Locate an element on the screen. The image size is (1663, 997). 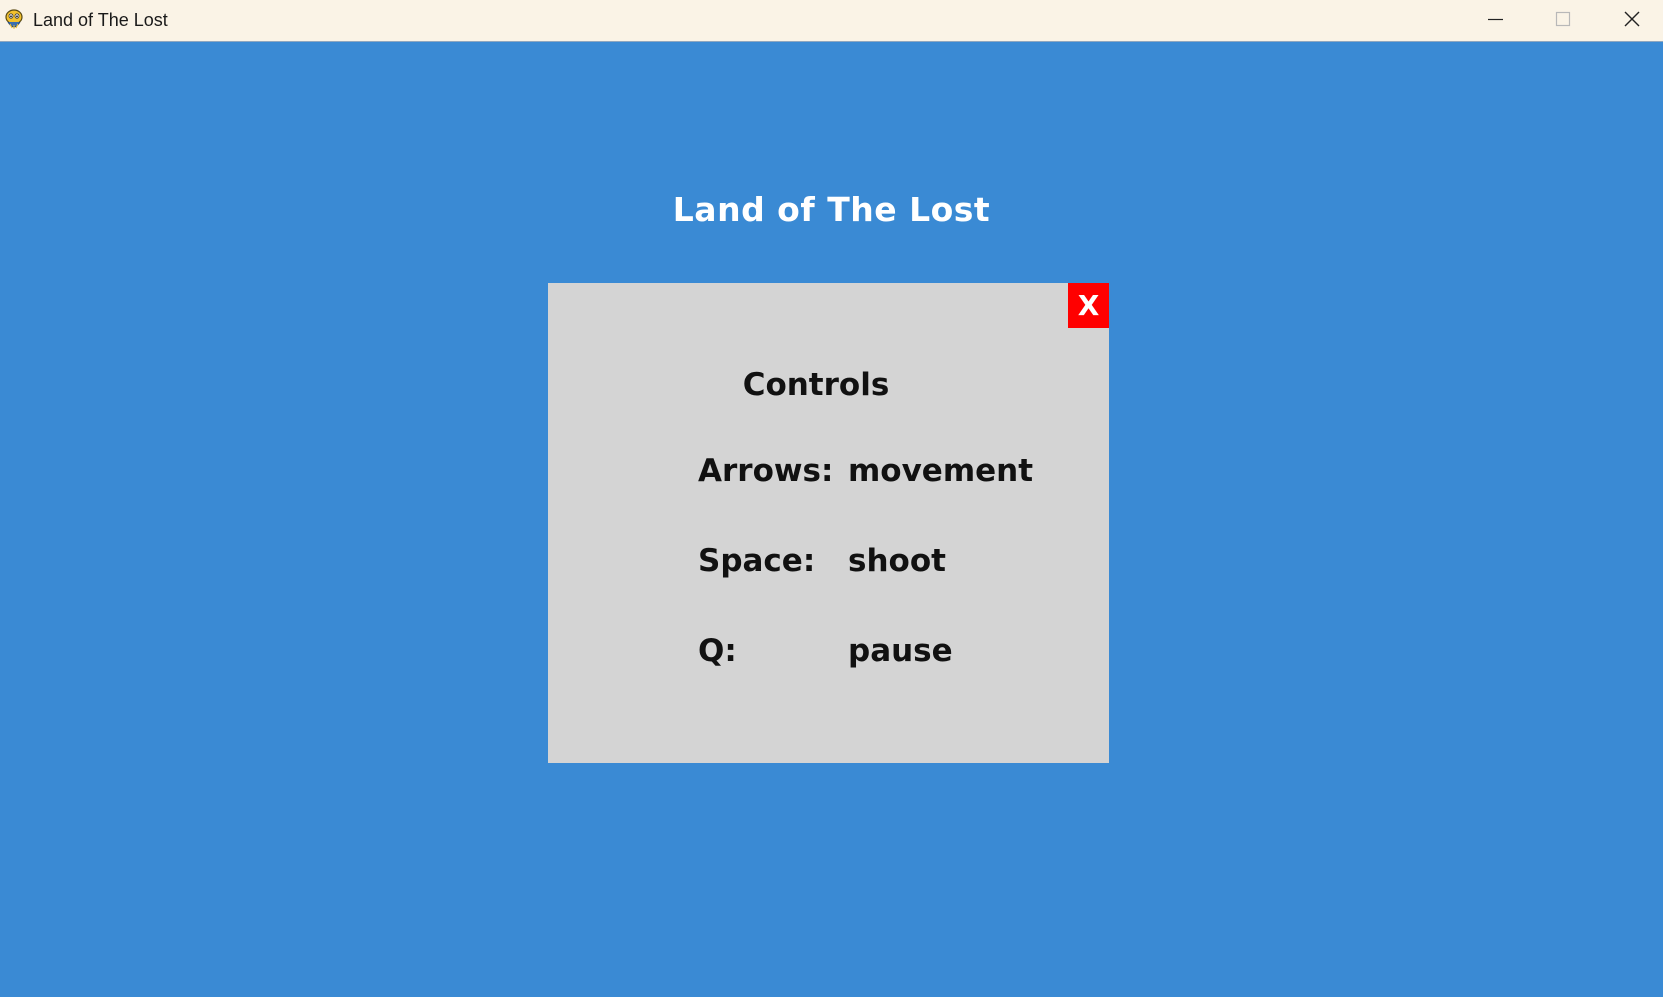
minimize-button is located at coordinates (1495, 20).